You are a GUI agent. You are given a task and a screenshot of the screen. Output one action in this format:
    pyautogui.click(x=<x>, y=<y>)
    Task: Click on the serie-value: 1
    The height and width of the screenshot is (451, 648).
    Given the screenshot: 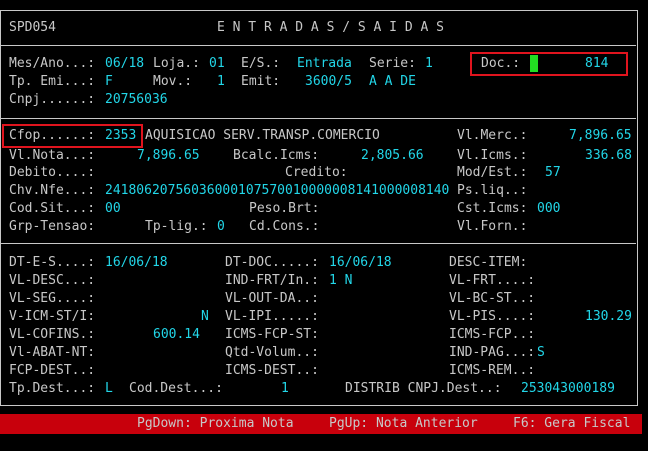 What is the action you would take?
    pyautogui.click(x=429, y=64)
    